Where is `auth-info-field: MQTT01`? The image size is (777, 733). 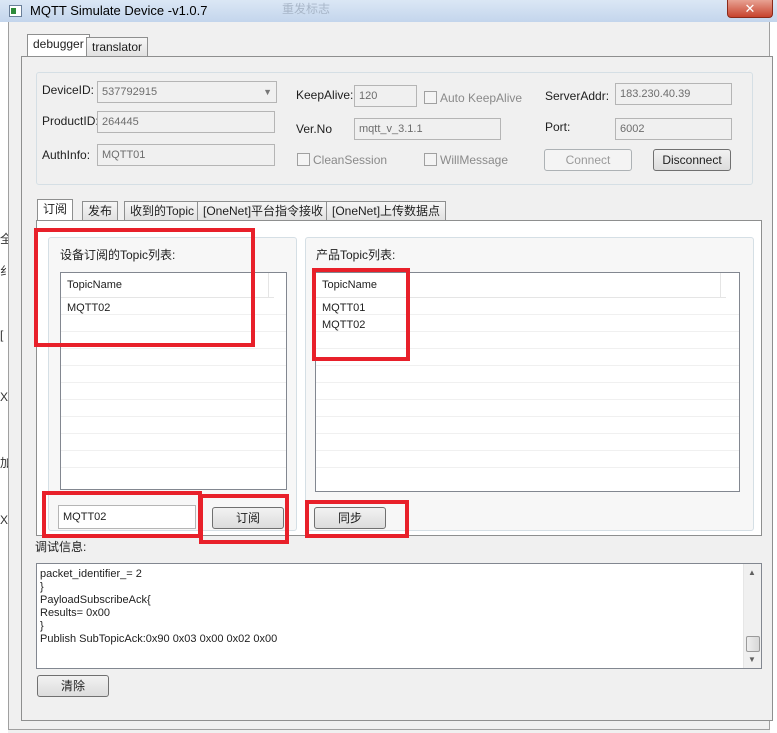
auth-info-field: MQTT01 is located at coordinates (186, 155).